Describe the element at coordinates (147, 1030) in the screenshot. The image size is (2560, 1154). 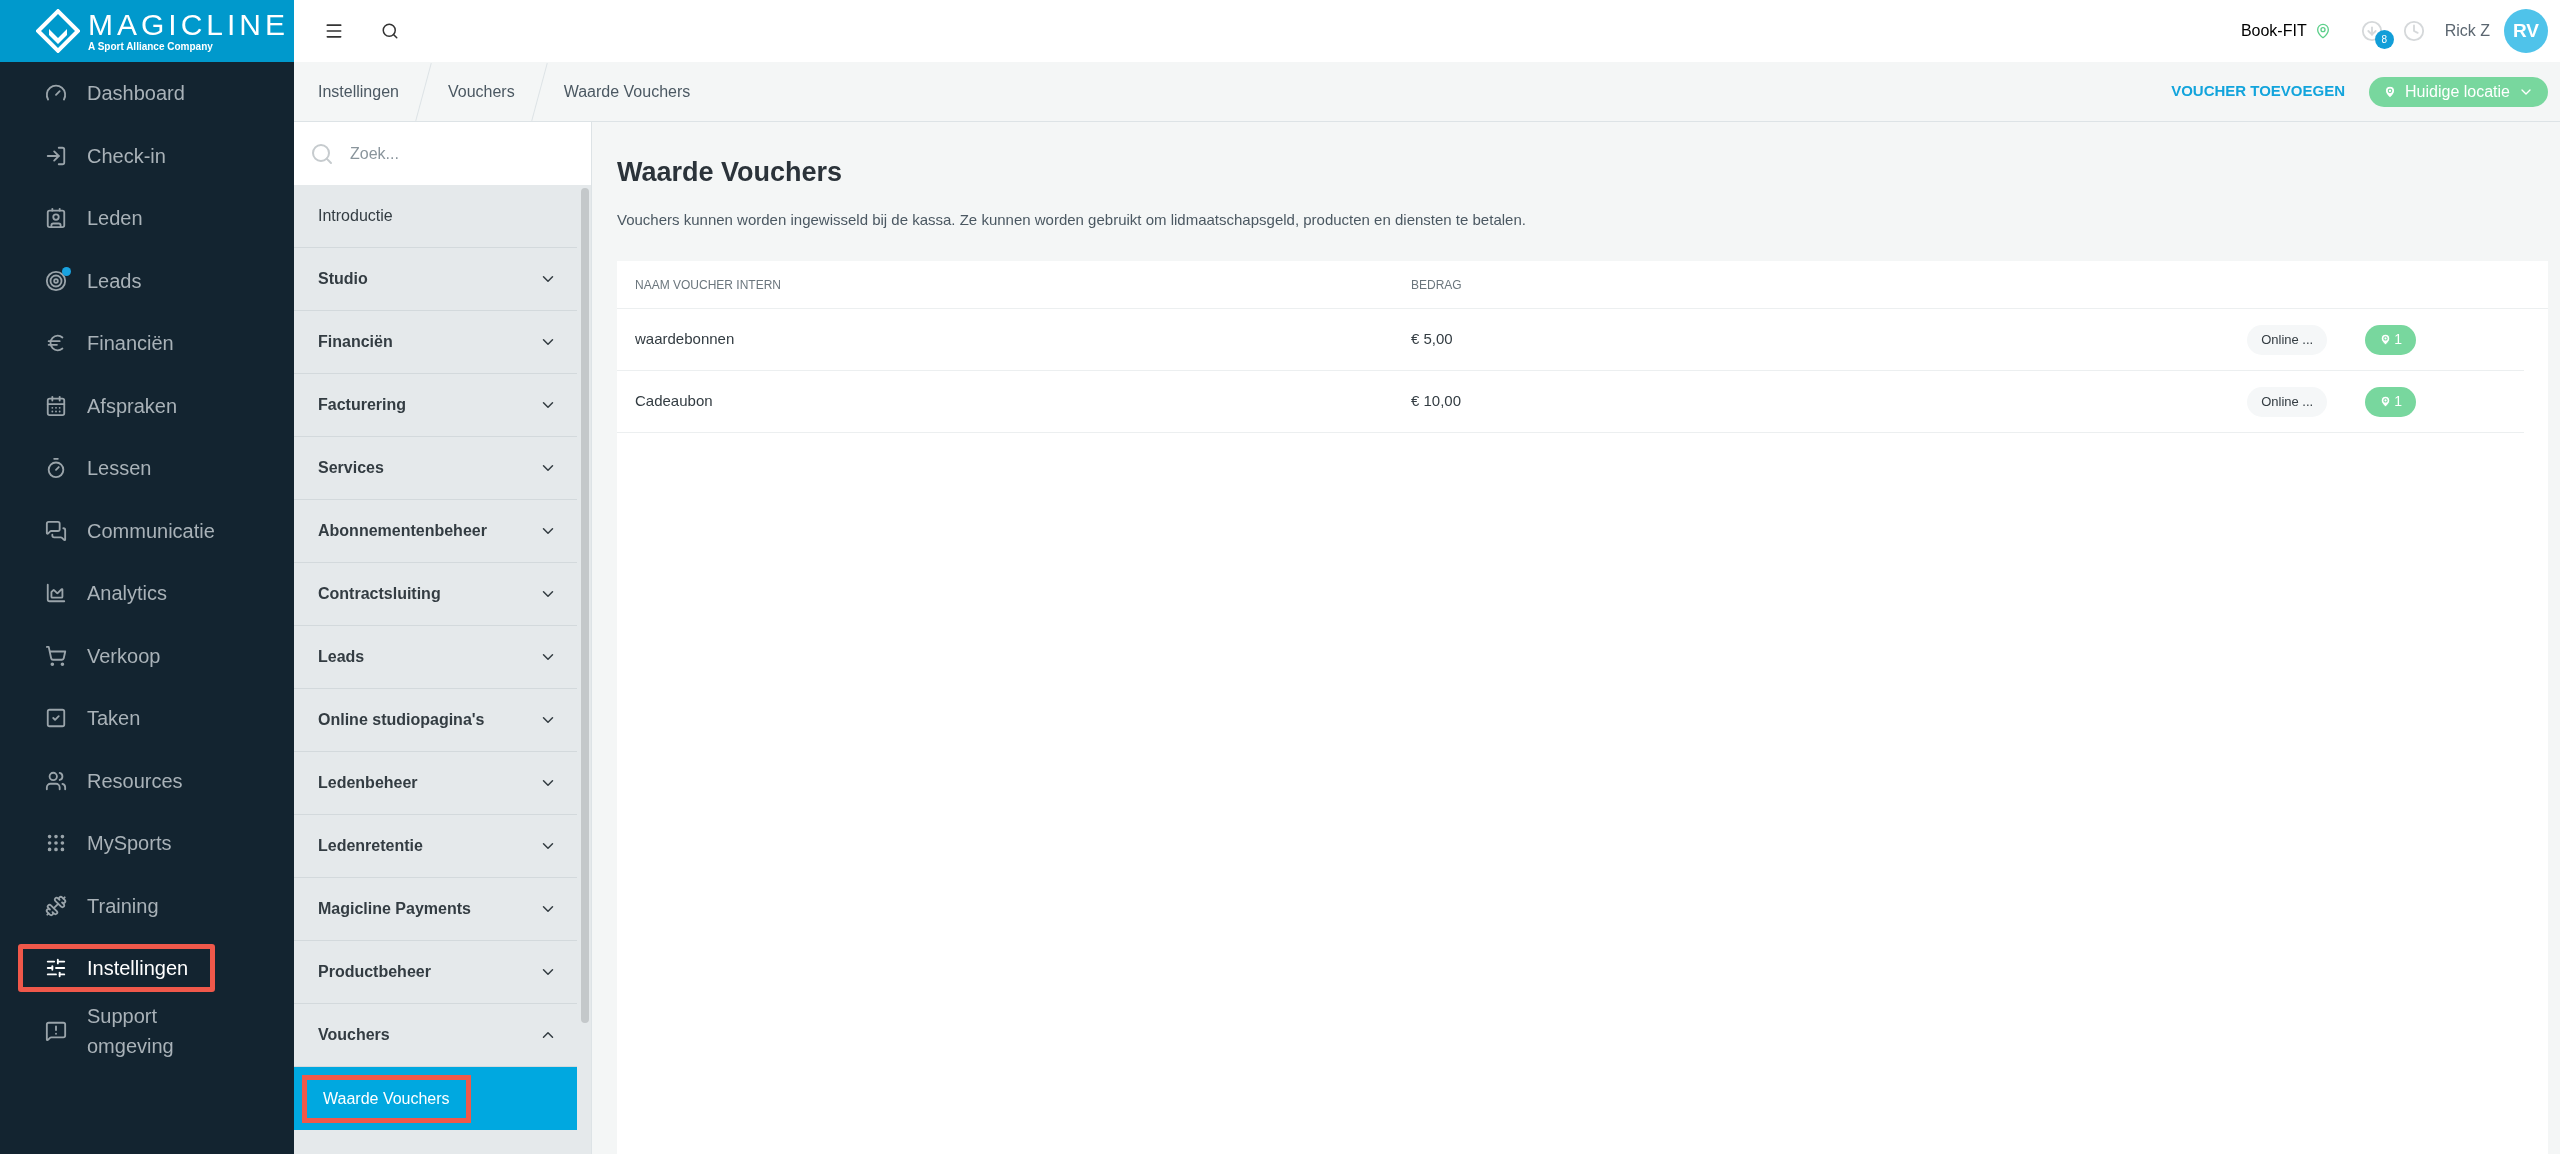
I see `nav-item: Support omgeving` at that location.